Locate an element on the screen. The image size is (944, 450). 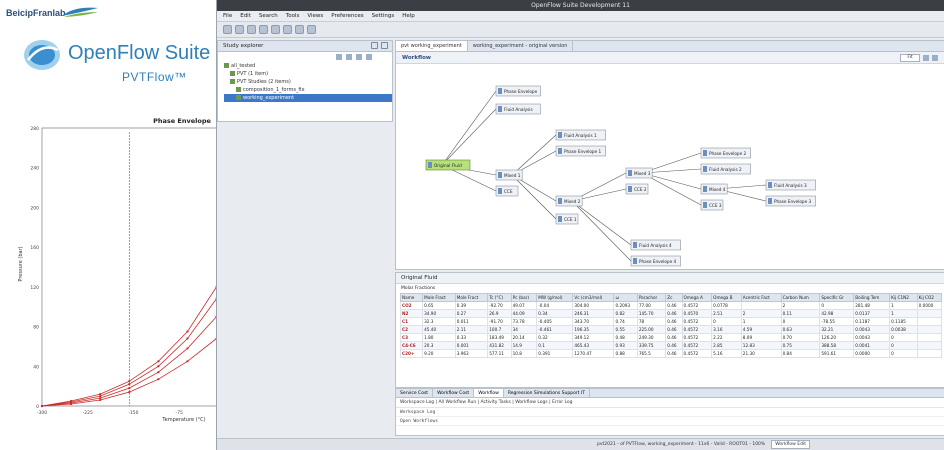
table-cell: 0.48 is located at coordinates (625, 337).